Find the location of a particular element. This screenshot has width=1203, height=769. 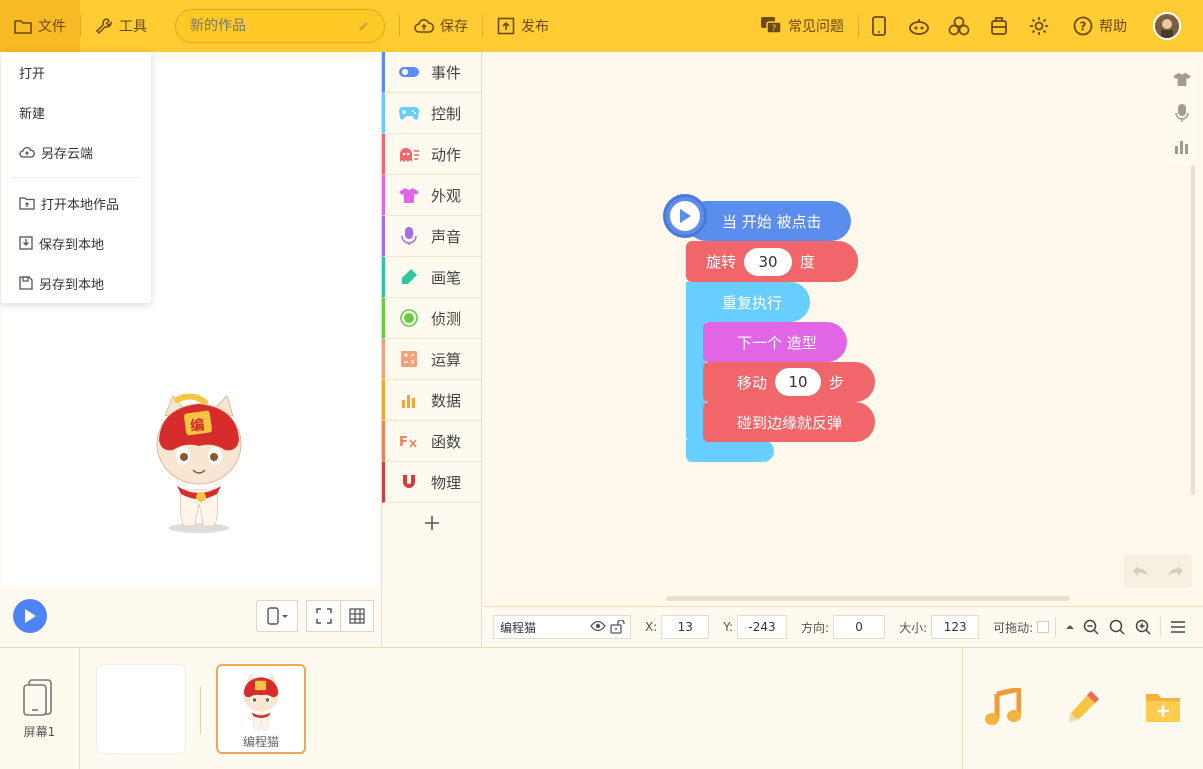

zoom-out-icon is located at coordinates (1091, 627).